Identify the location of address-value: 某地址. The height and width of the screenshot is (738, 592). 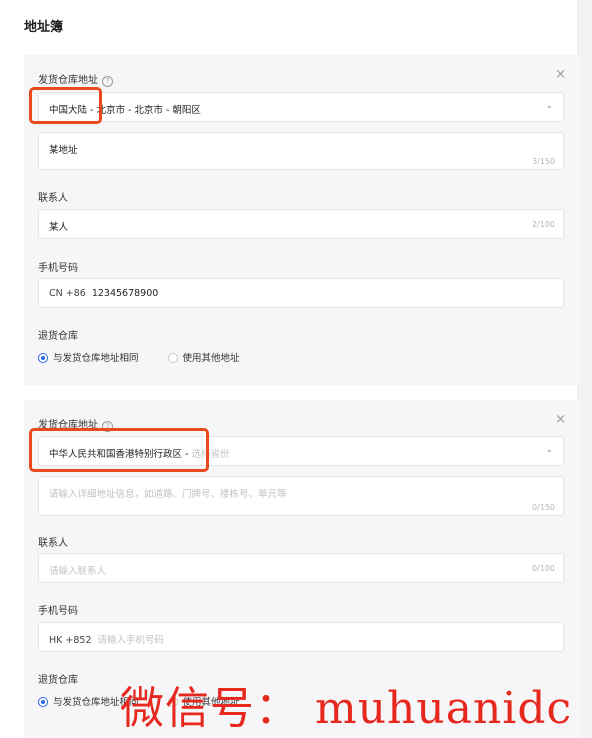
(63, 150).